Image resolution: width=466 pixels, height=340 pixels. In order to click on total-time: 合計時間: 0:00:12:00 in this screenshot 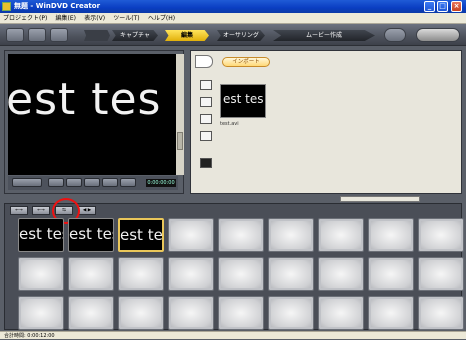, I will do `click(29, 336)`.